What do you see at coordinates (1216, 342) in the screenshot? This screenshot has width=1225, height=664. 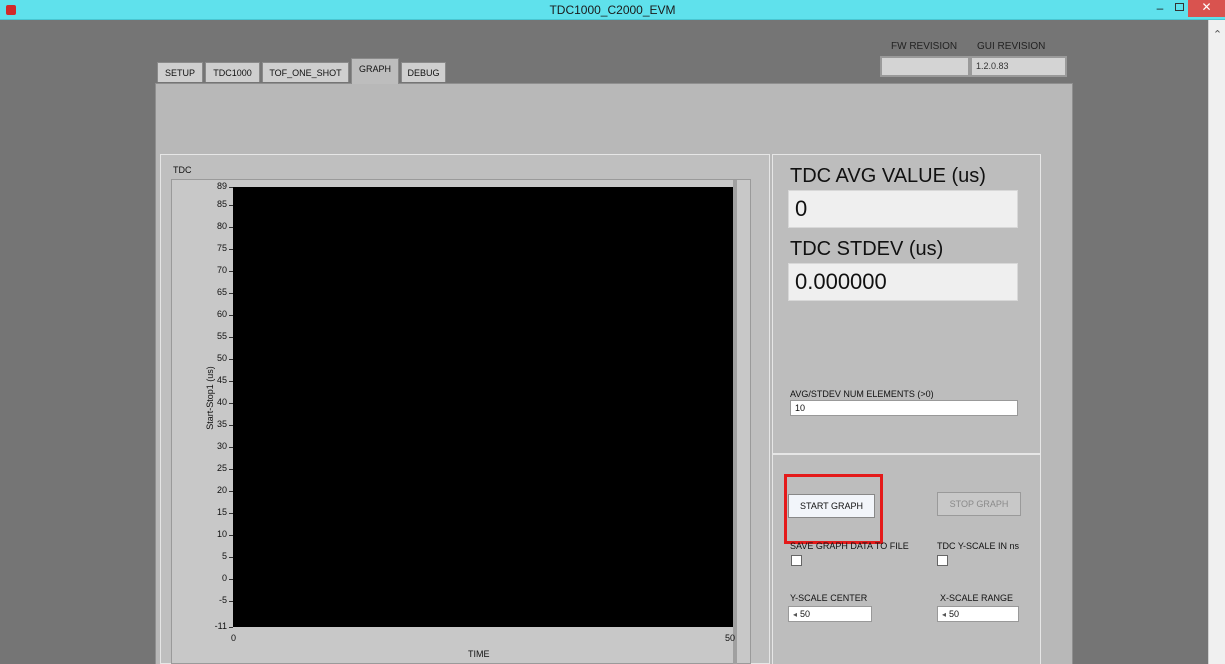 I see `vertical-scrollbar: ⌃` at bounding box center [1216, 342].